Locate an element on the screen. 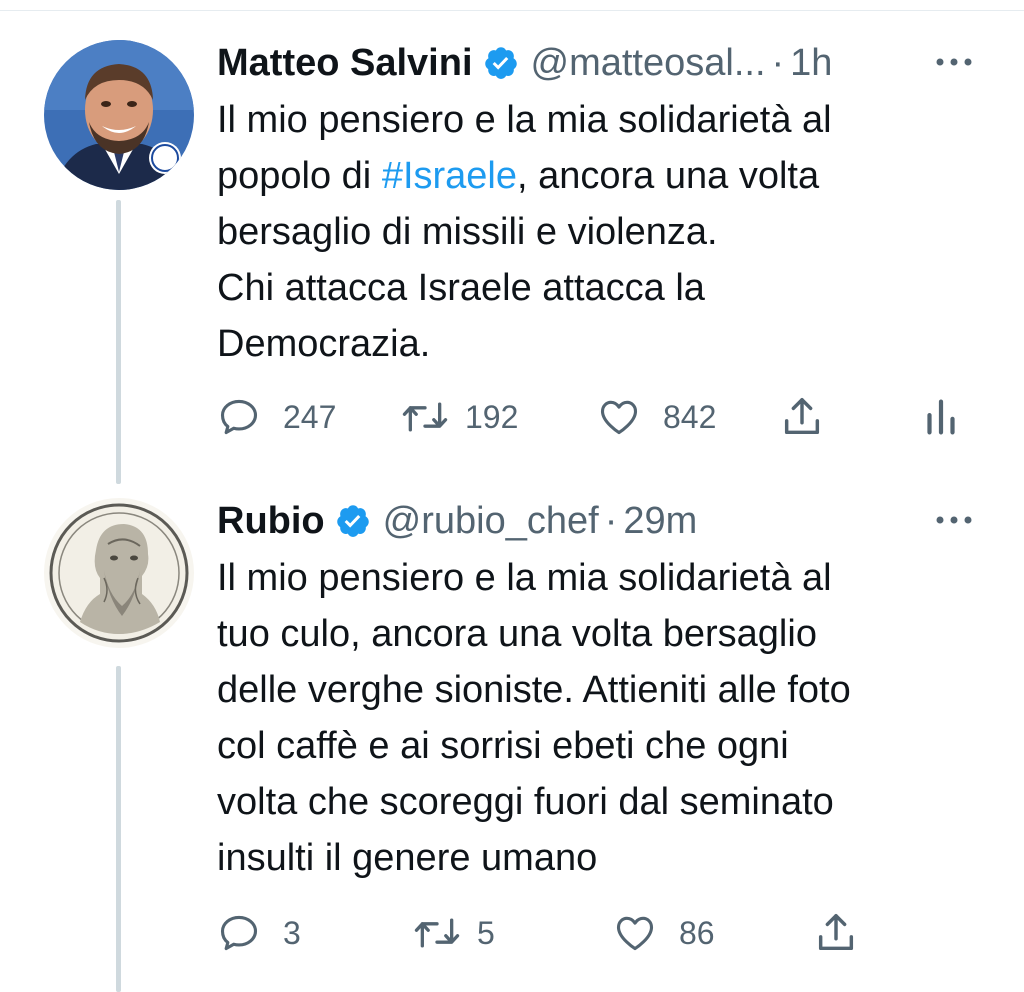  hashtag-link: #Israele is located at coordinates (449, 176).